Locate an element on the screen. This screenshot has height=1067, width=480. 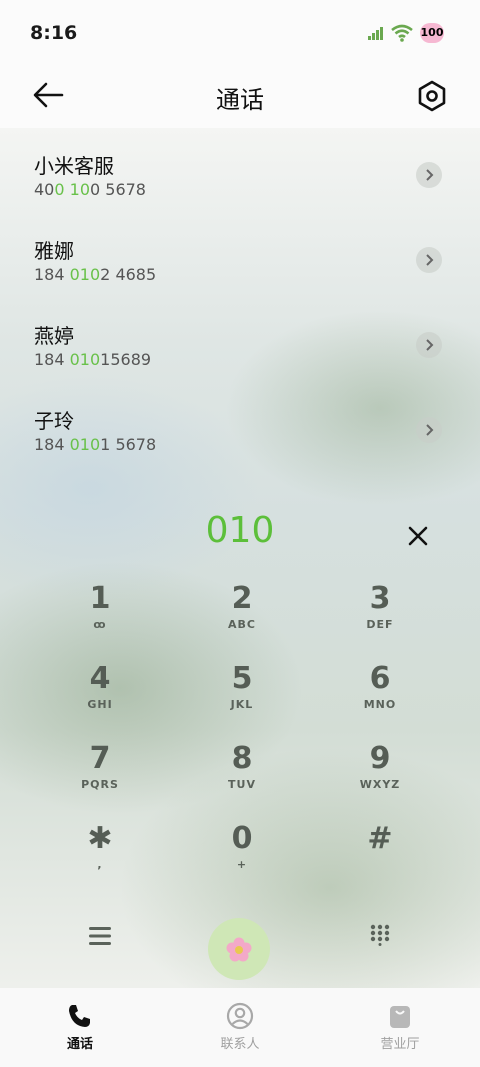
tab-label: 联系人 is located at coordinates (240, 1044).